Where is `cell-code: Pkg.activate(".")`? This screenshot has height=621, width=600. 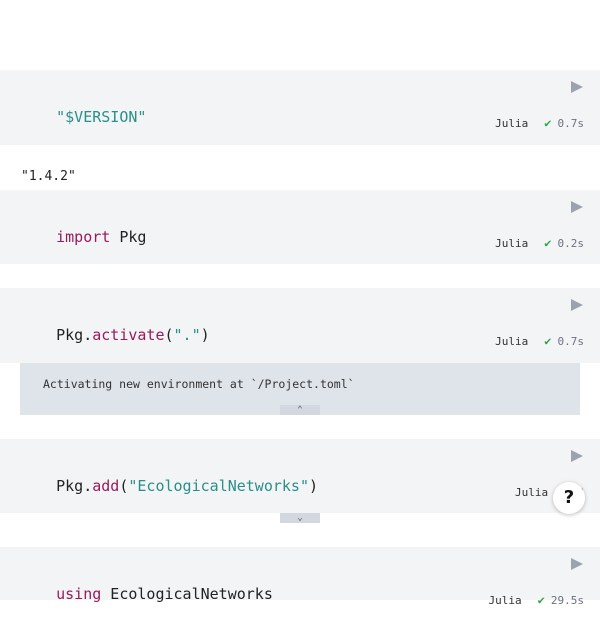 cell-code: Pkg.activate(".") is located at coordinates (115, 335).